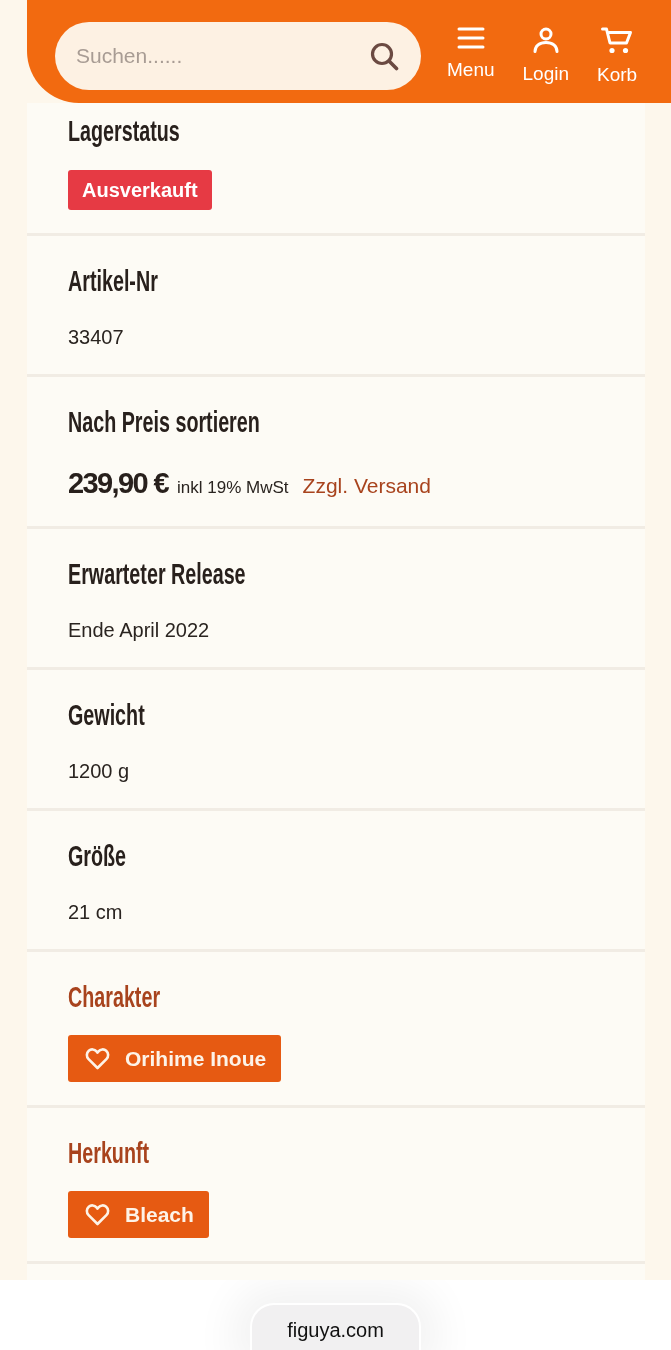  I want to click on cart-icon, so click(617, 40).